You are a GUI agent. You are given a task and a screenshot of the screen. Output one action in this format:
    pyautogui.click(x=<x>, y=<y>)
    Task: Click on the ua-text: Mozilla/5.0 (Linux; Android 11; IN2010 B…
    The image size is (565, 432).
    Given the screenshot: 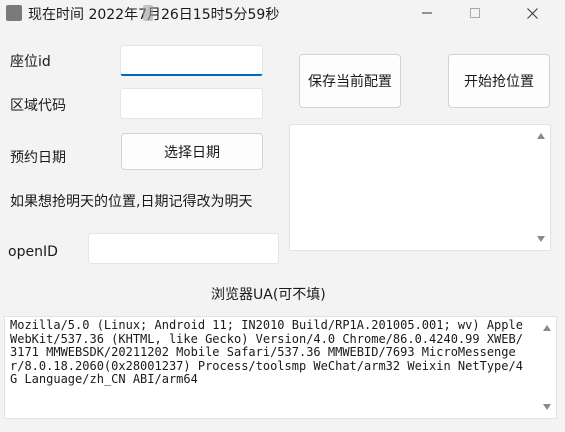 What is the action you would take?
    pyautogui.click(x=270, y=352)
    